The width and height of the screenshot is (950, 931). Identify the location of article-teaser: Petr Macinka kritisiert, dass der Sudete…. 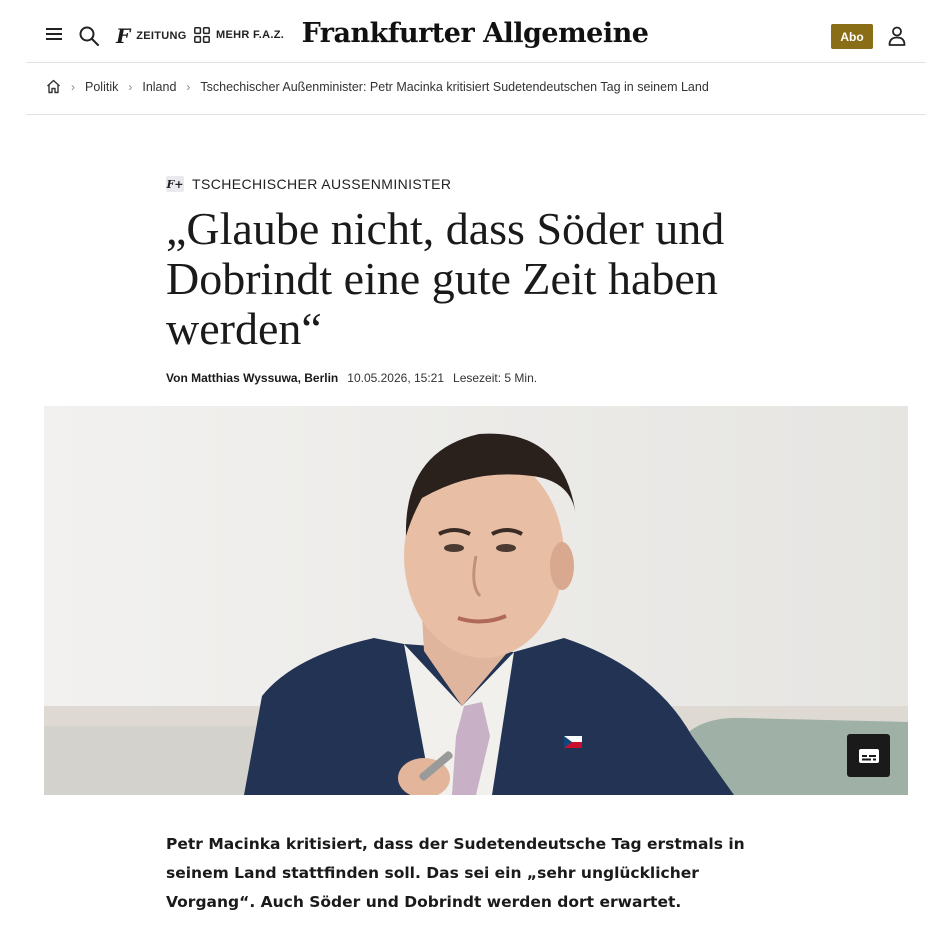
(455, 873).